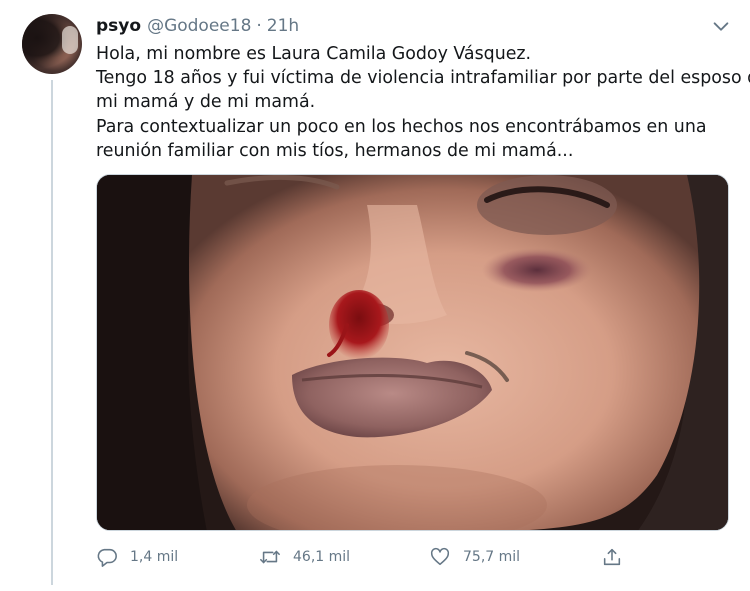 The height and width of the screenshot is (591, 750). Describe the element at coordinates (118, 26) in the screenshot. I see `author-display-name: psyo` at that location.